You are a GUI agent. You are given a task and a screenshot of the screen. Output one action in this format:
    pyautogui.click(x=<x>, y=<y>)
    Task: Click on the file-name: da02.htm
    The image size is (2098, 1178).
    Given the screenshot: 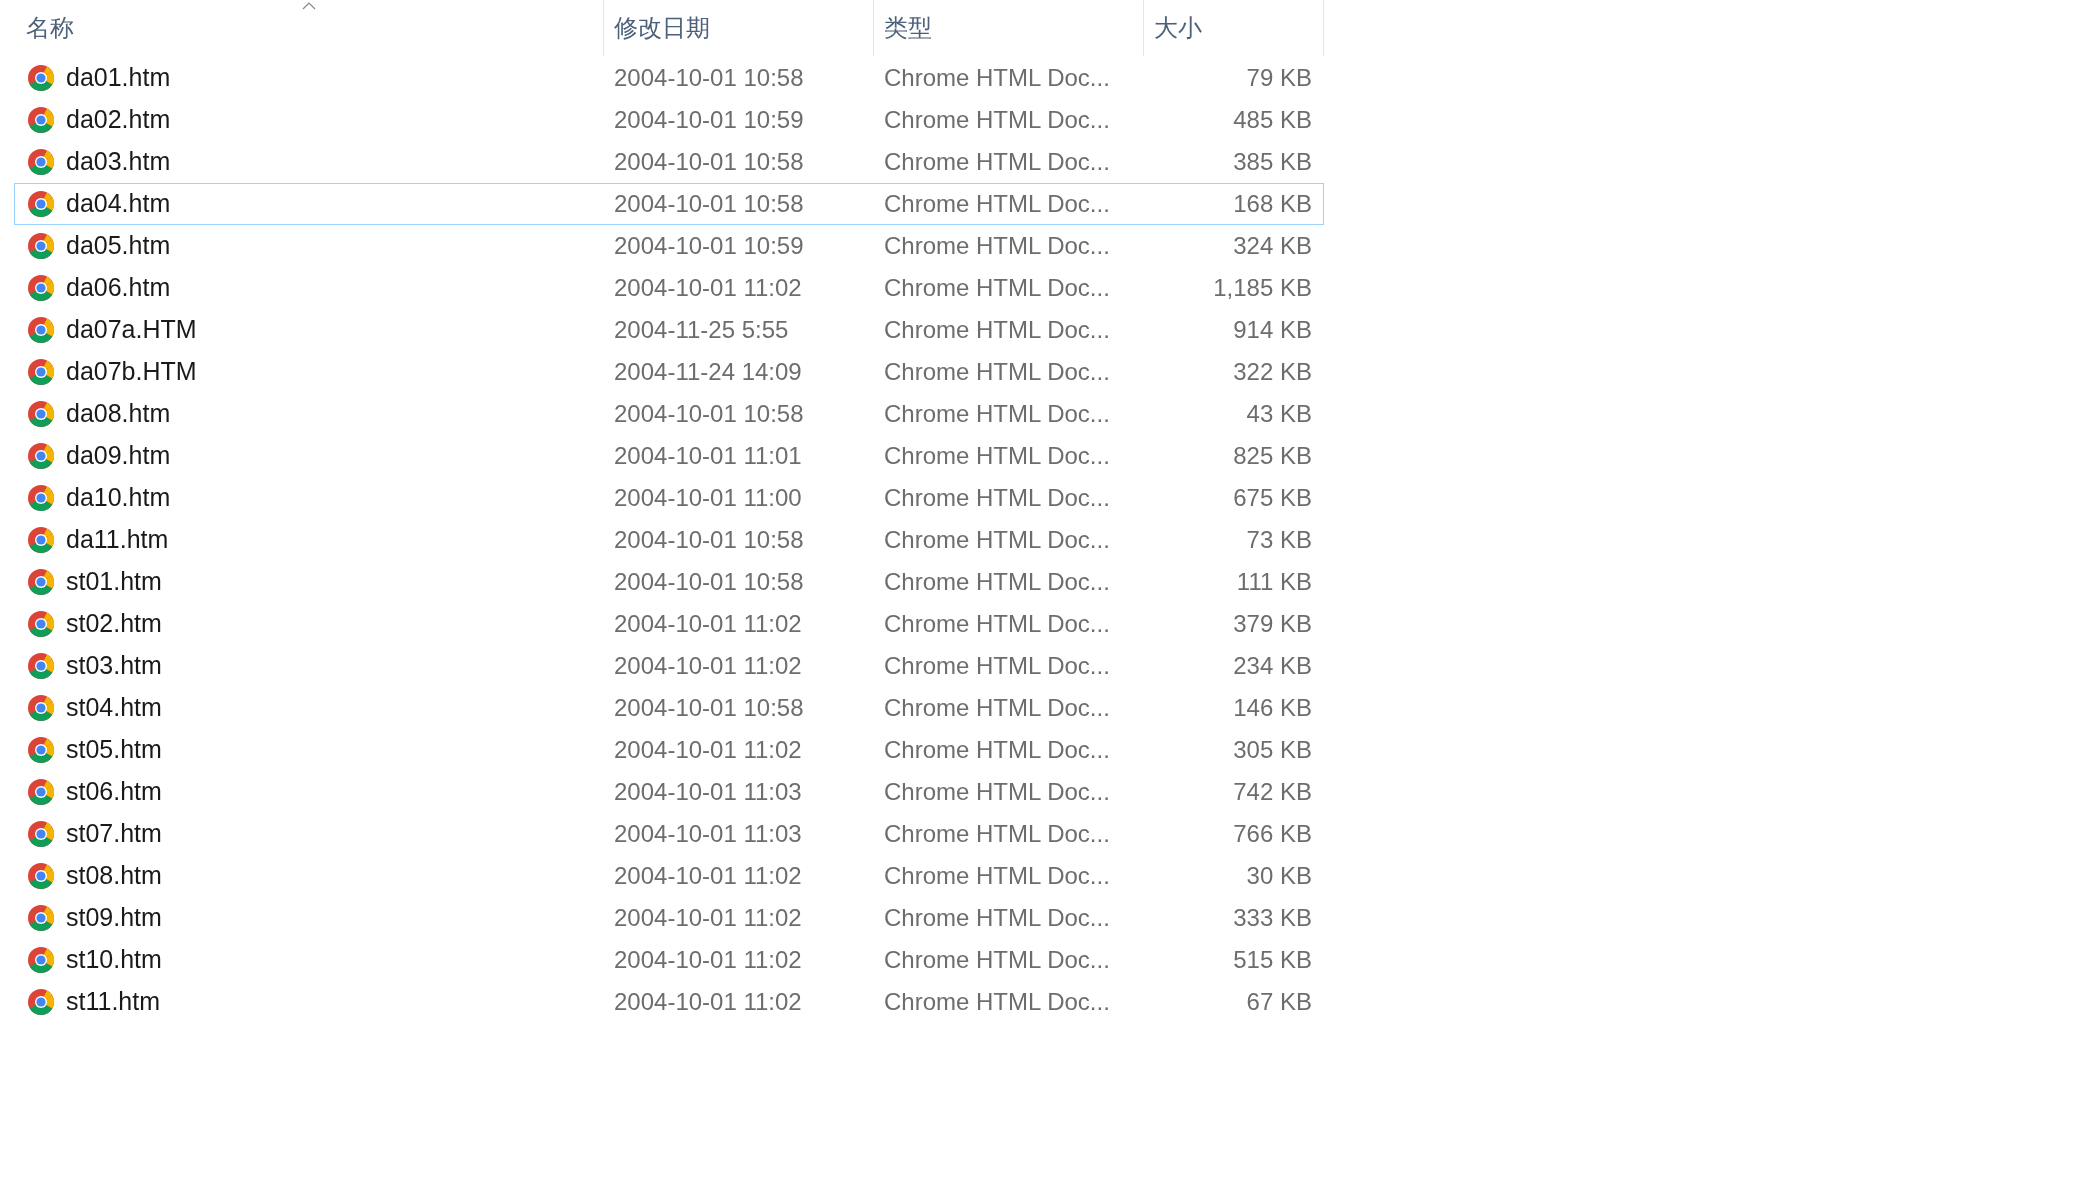 What is the action you would take?
    pyautogui.click(x=118, y=120)
    